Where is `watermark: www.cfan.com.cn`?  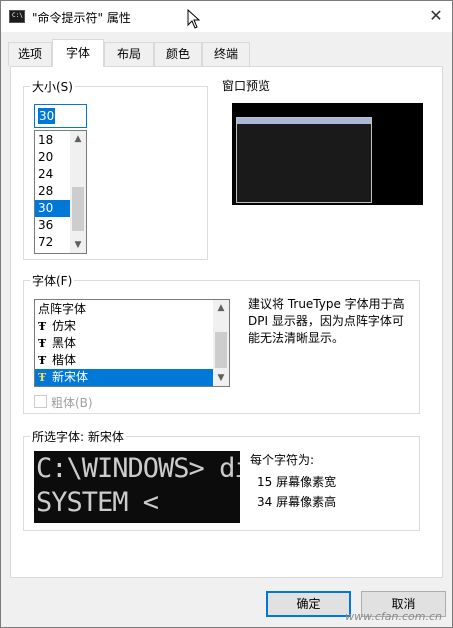 watermark: www.cfan.com.cn is located at coordinates (393, 616).